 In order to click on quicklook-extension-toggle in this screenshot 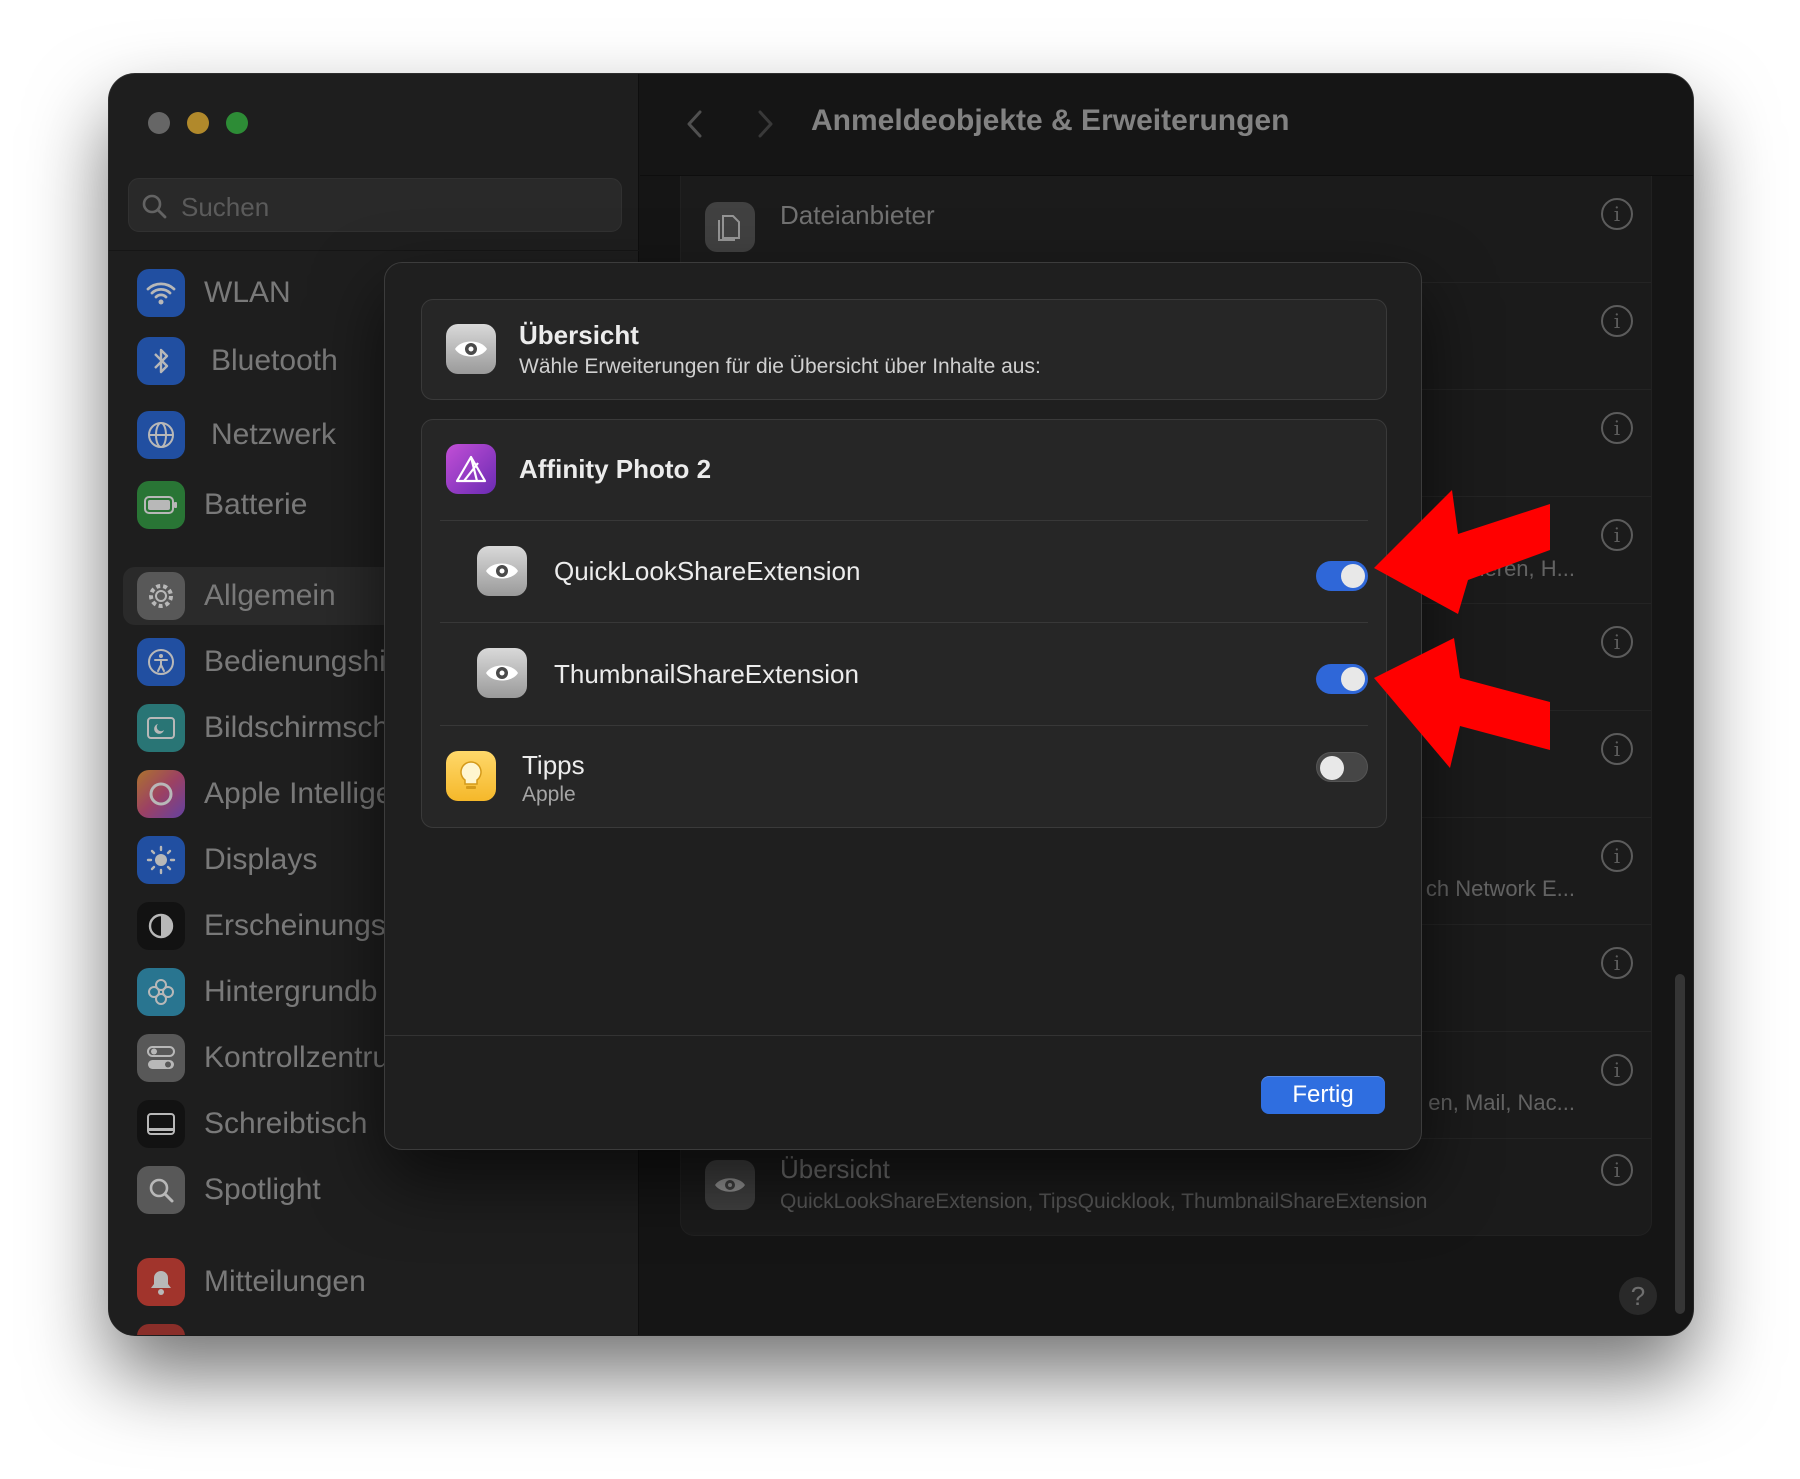, I will do `click(1342, 576)`.